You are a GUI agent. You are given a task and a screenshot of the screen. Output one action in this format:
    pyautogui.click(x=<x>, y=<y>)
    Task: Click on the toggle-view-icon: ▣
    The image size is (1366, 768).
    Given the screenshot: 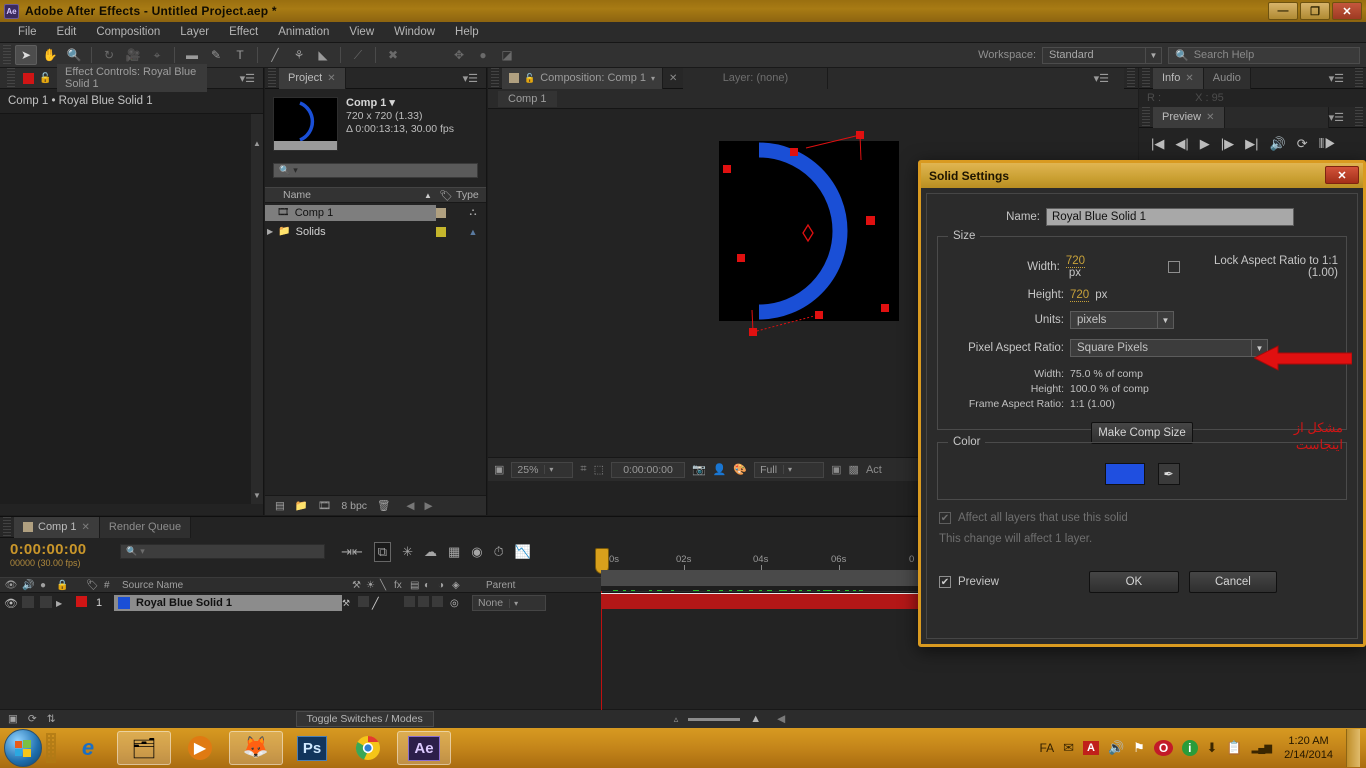 What is the action you would take?
    pyautogui.click(x=499, y=469)
    